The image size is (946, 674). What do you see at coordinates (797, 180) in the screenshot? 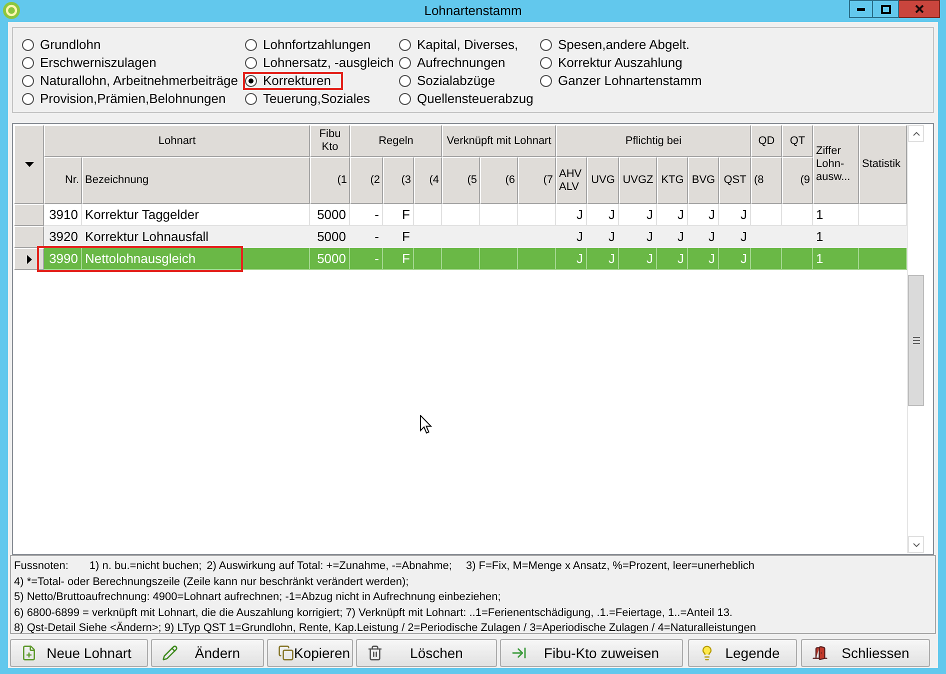
I see `column-header: (9` at bounding box center [797, 180].